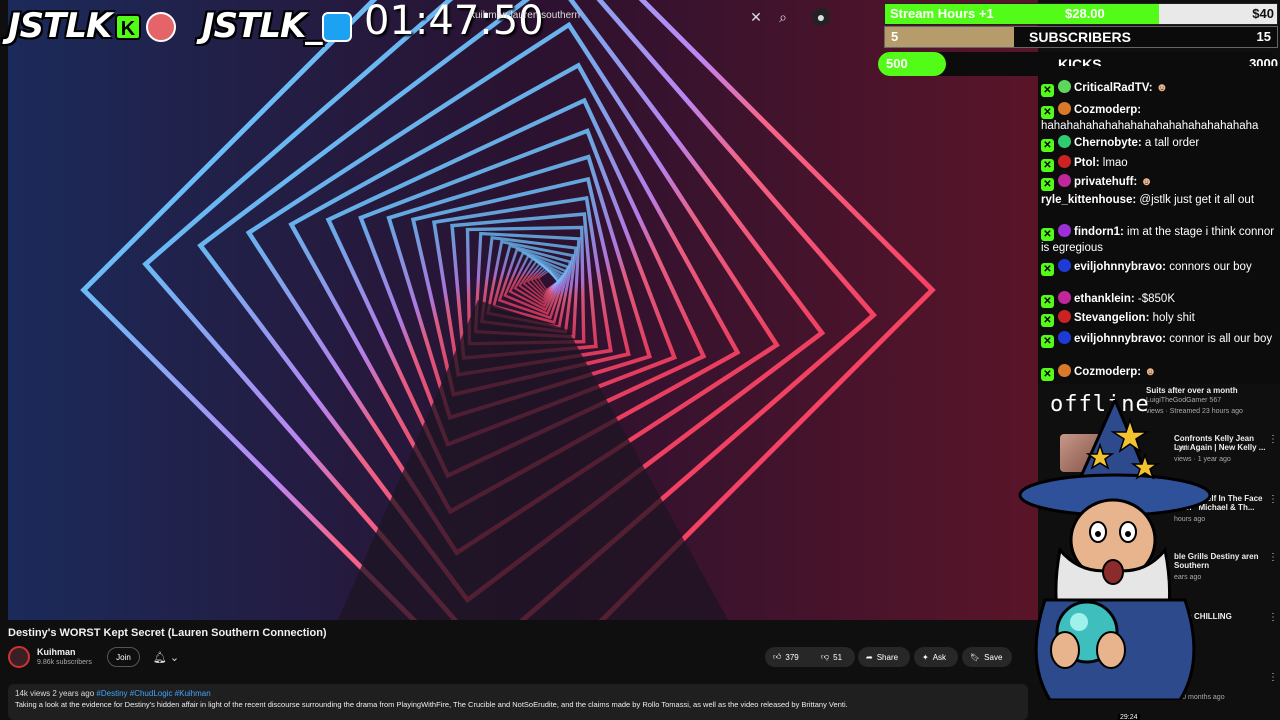 The image size is (1280, 720). Describe the element at coordinates (942, 13) in the screenshot. I see `goal-label: Stream Hours +1` at that location.